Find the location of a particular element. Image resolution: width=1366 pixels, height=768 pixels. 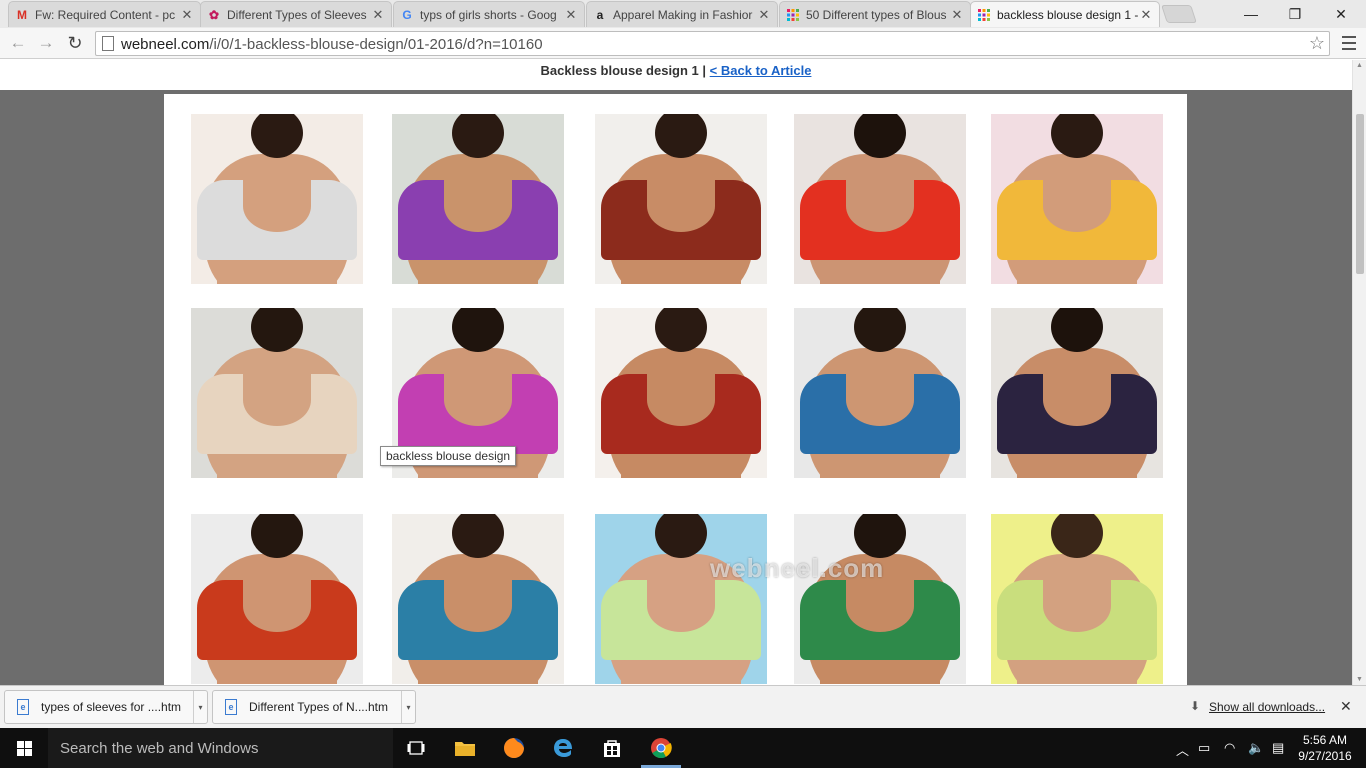

download-item: e types of sleeves for ....htm ▾ is located at coordinates (106, 707).